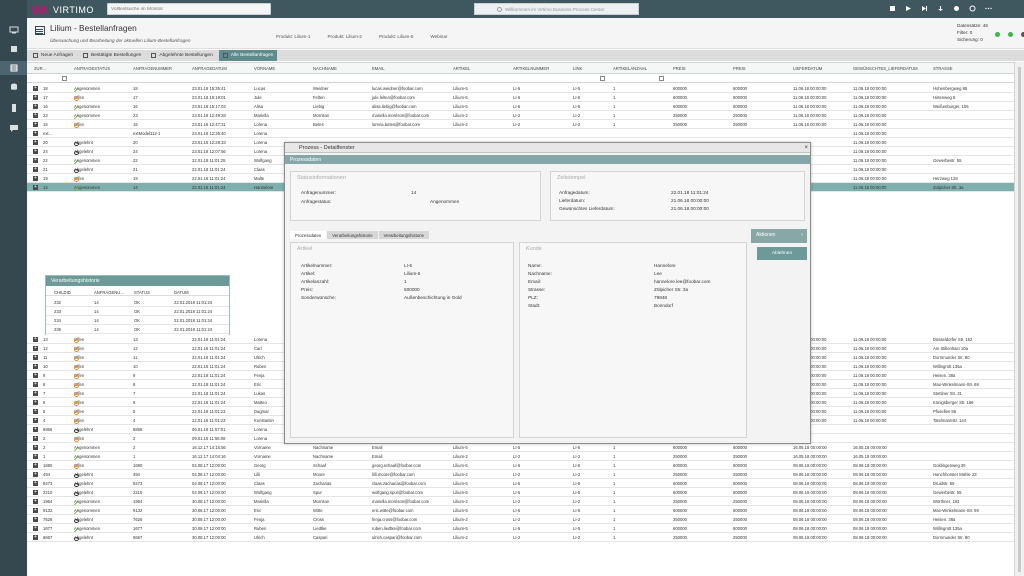 The width and height of the screenshot is (1024, 576). Describe the element at coordinates (438, 36) in the screenshot. I see `product-filter: Webinar` at that location.